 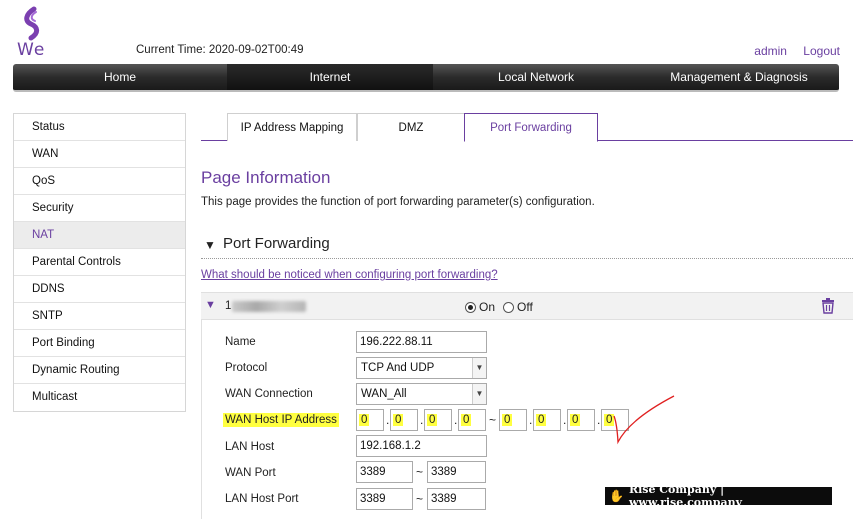 I want to click on nav-management-diagnosis: Management & Diagnosis, so click(x=739, y=77).